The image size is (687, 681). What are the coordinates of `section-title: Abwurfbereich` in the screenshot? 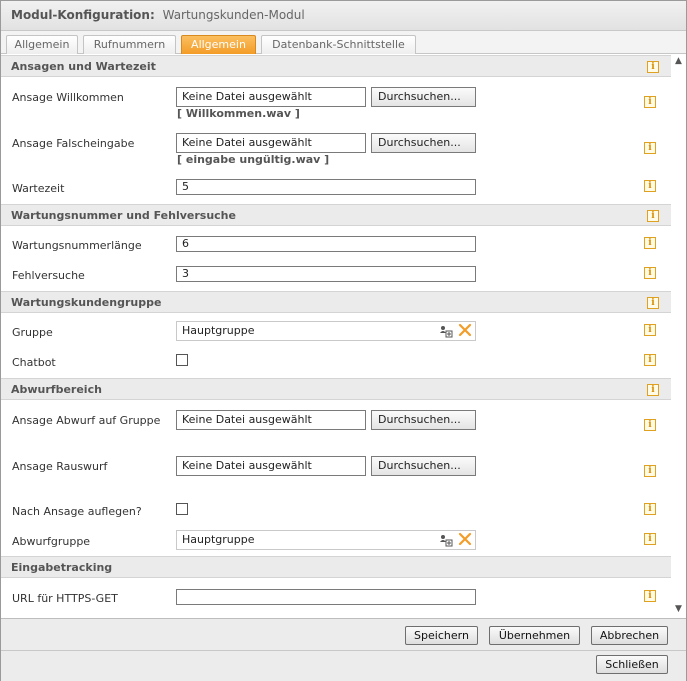 It's located at (56, 389).